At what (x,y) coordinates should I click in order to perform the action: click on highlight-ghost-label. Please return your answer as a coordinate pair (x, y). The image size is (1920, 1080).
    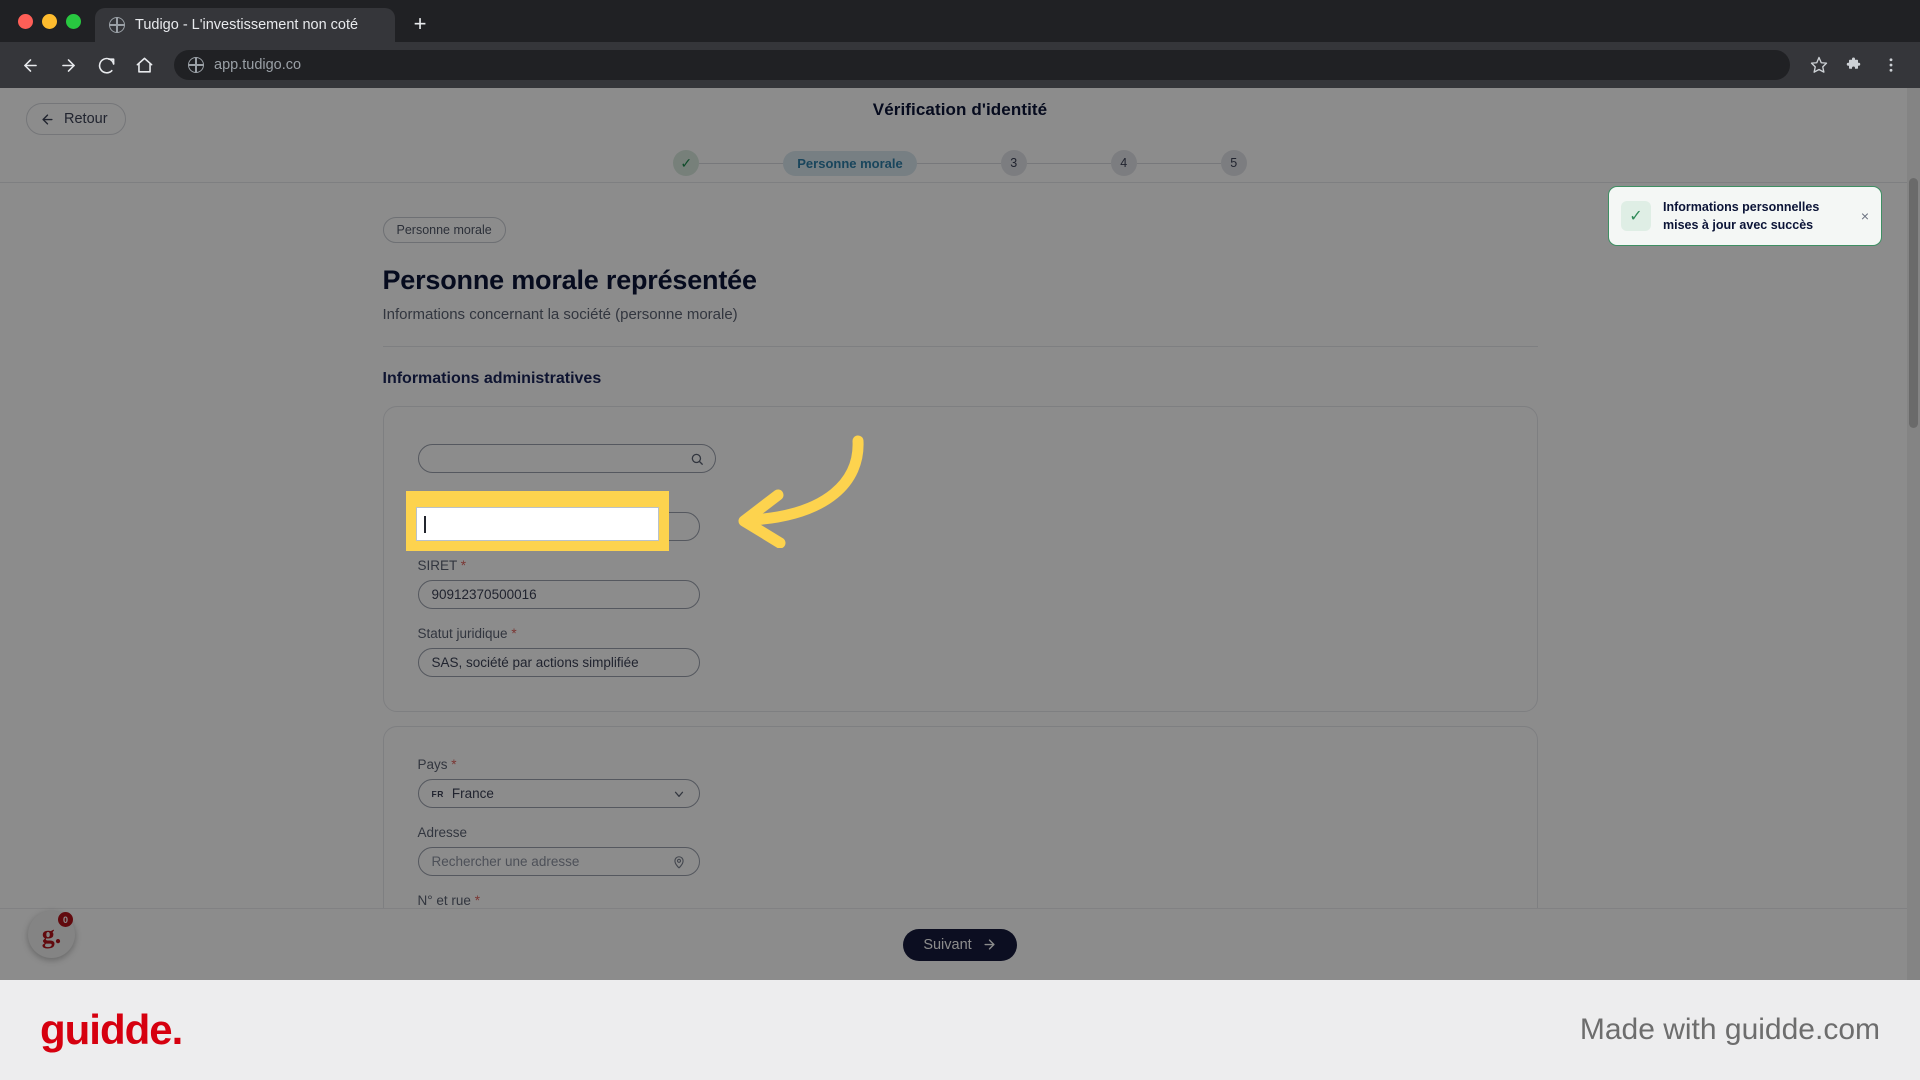
    Looking at the image, I should click on (510, 500).